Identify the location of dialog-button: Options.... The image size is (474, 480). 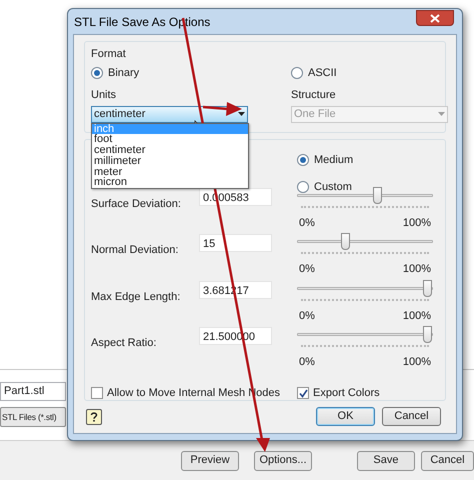
(283, 460).